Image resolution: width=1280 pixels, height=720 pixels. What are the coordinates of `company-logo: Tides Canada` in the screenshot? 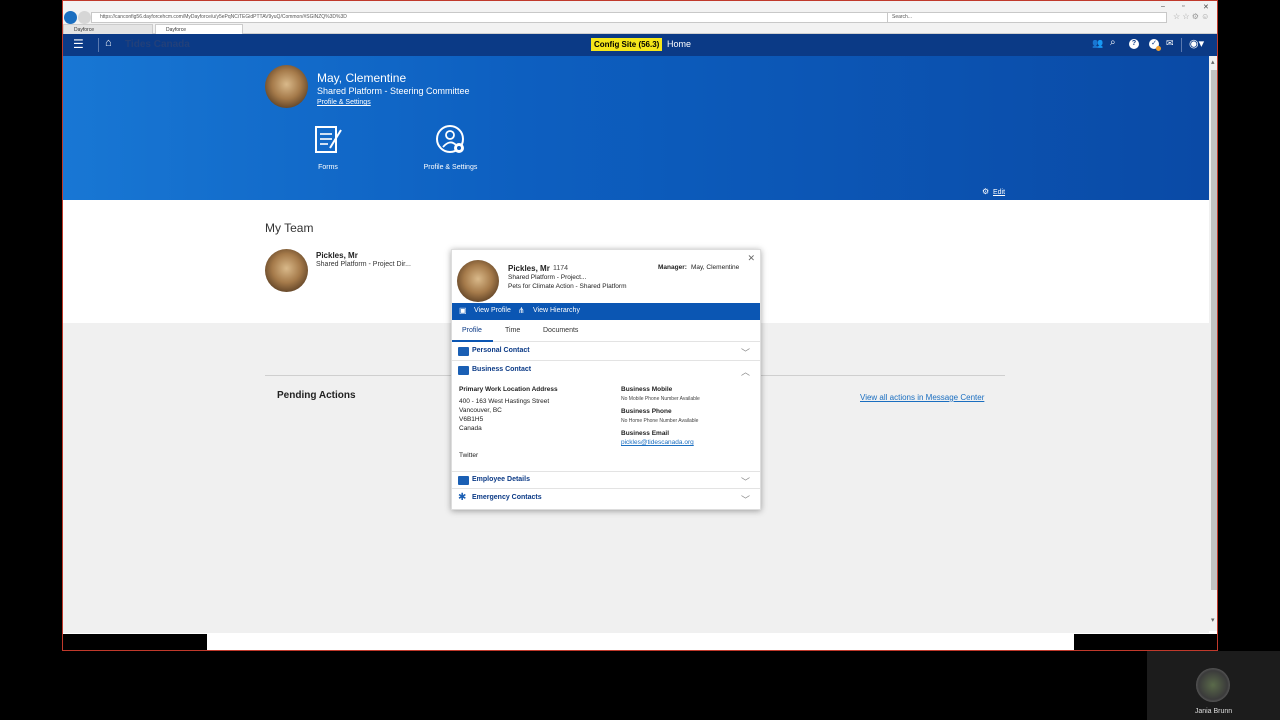 It's located at (157, 44).